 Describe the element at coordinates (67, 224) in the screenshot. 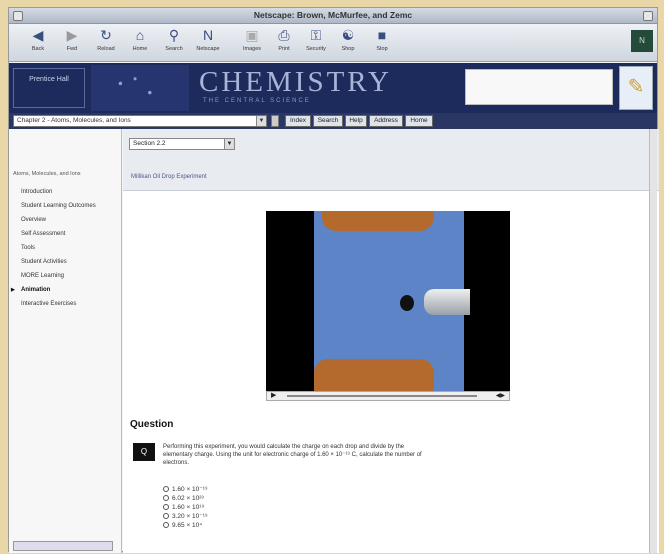

I see `sidebar-item-overview: Overview` at that location.